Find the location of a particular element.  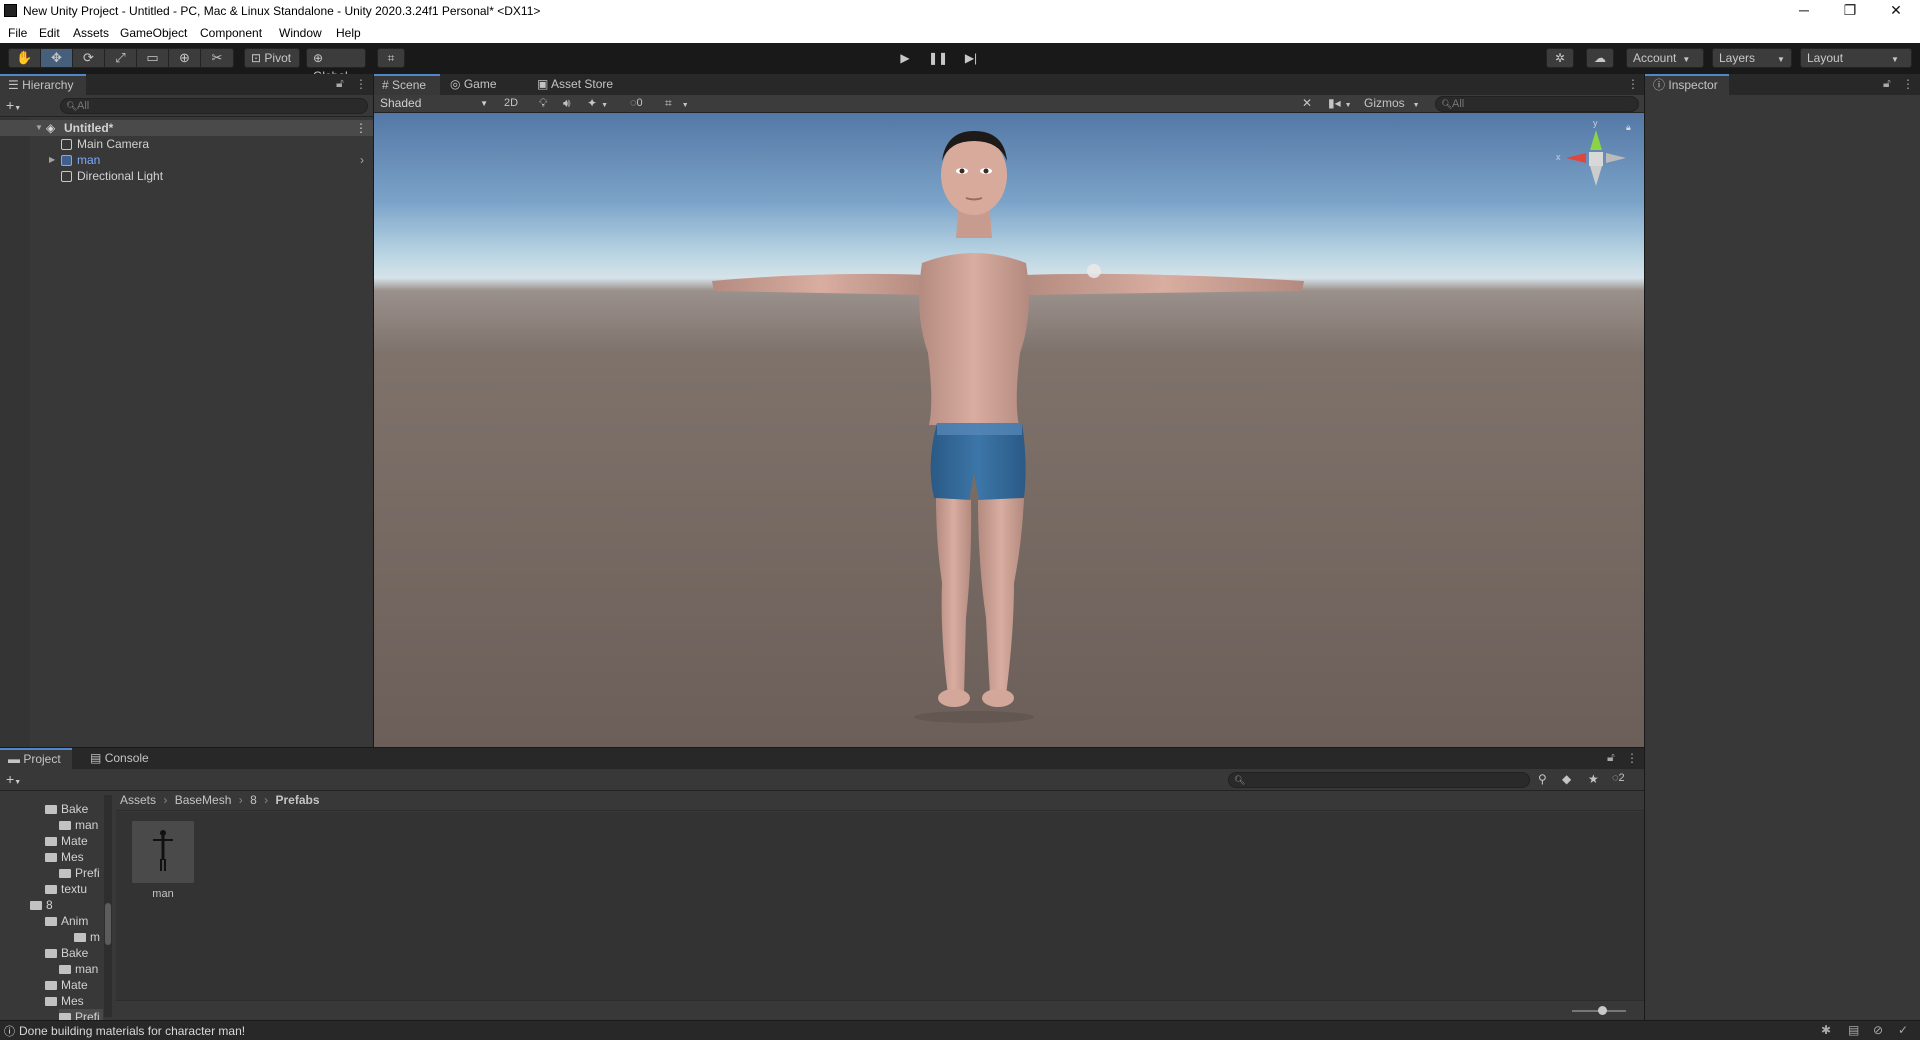

tab-game: ◎ Game is located at coordinates (473, 84).